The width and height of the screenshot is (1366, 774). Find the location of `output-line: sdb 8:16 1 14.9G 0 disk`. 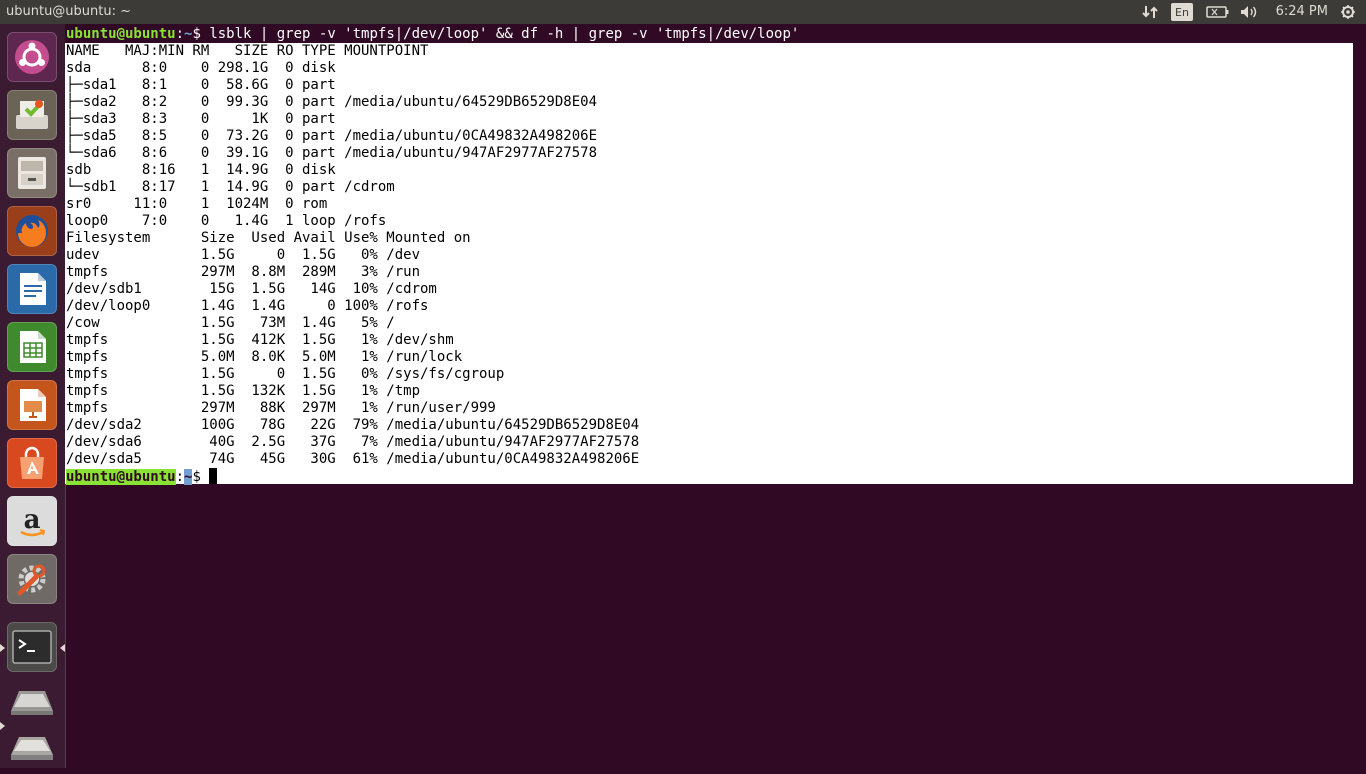

output-line: sdb 8:16 1 14.9G 0 disk is located at coordinates (201, 170).